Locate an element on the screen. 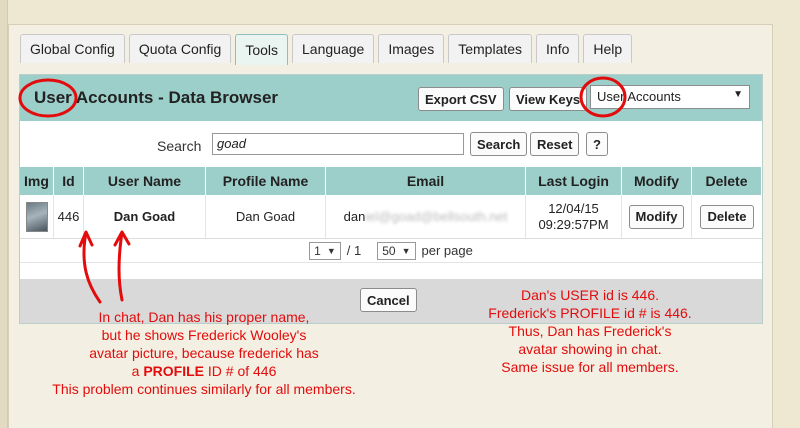 This screenshot has width=800, height=428. col-img: Img is located at coordinates (37, 181).